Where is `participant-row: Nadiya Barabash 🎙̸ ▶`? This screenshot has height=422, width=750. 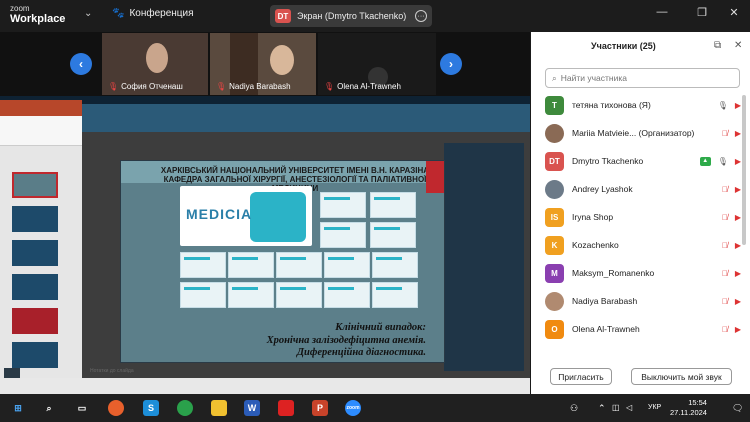 participant-row: Nadiya Barabash 🎙̸ ▶ is located at coordinates (643, 301).